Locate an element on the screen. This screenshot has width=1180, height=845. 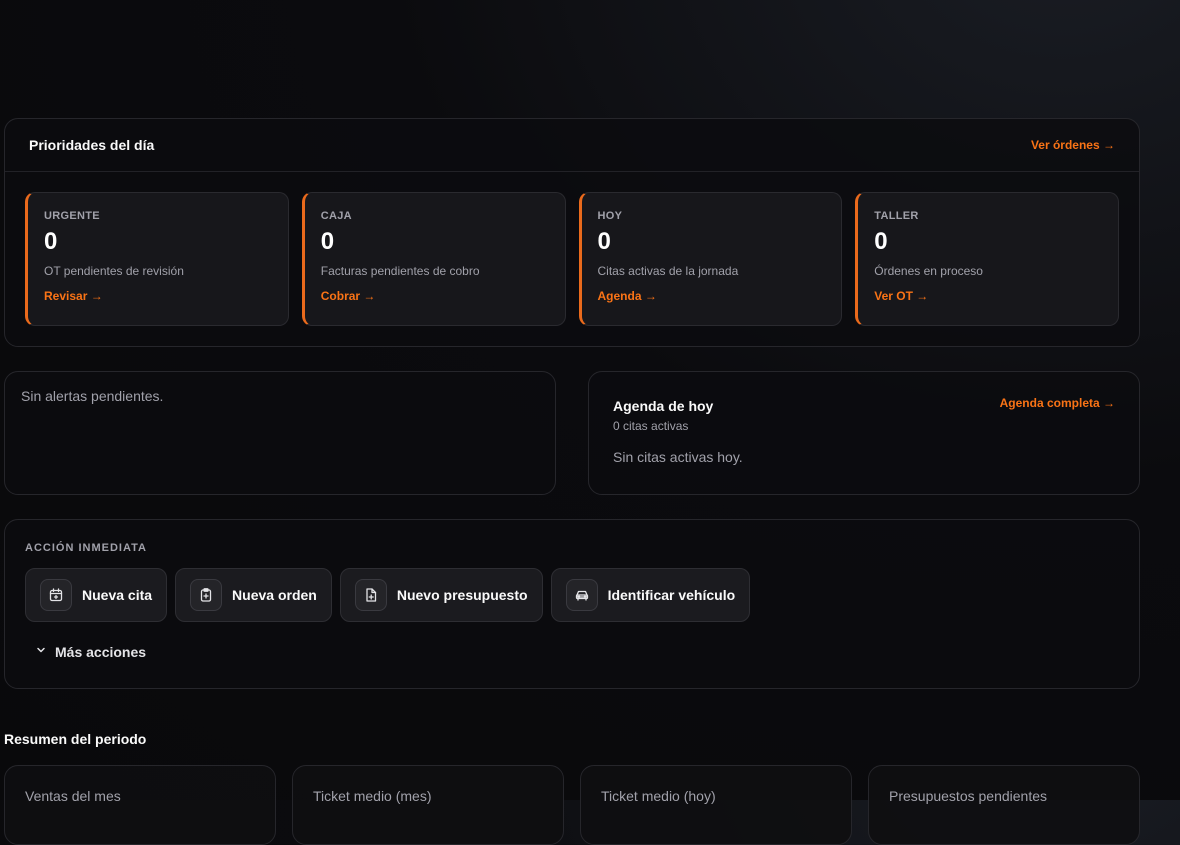
more-actions-label: Más acciones is located at coordinates (101, 652).